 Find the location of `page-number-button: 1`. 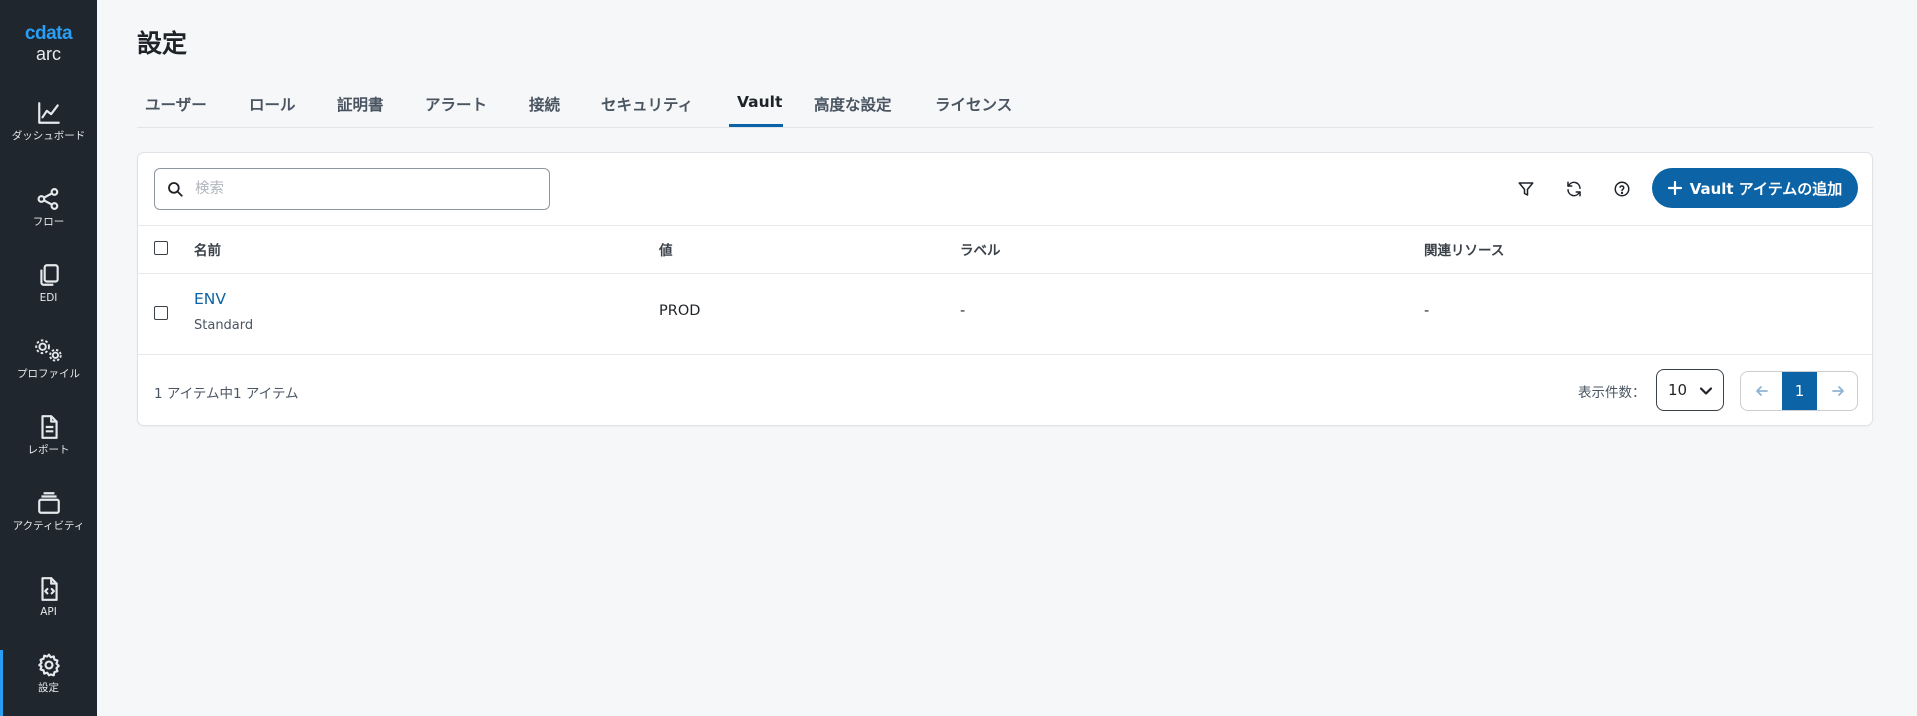

page-number-button: 1 is located at coordinates (1799, 391).